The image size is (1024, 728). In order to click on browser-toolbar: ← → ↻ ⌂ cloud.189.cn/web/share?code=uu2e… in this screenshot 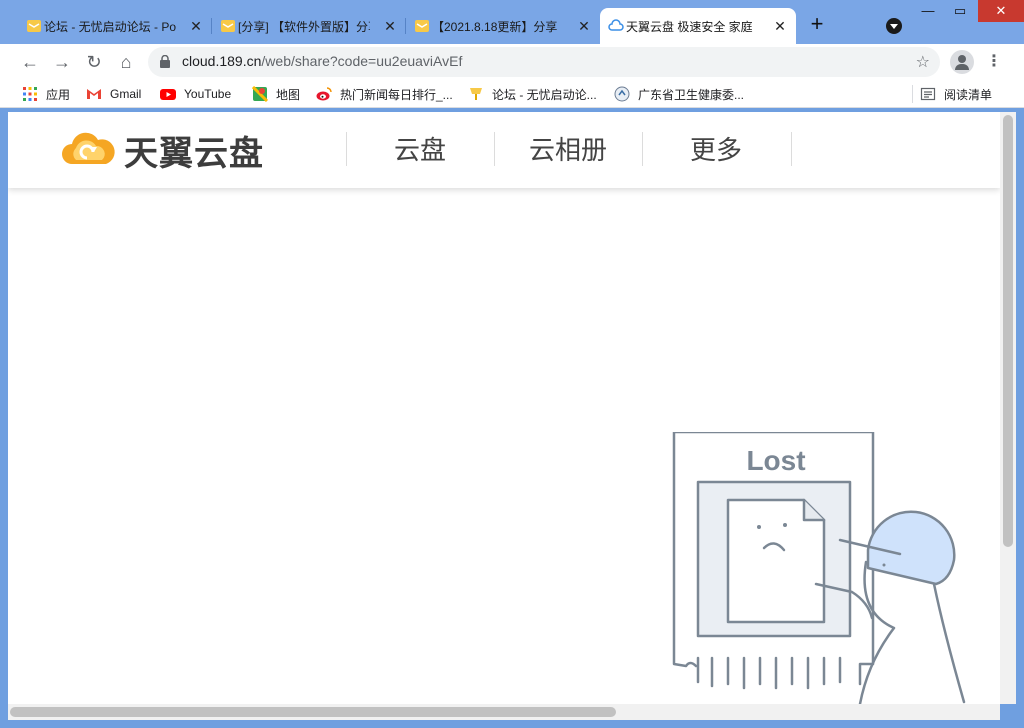, I will do `click(512, 62)`.